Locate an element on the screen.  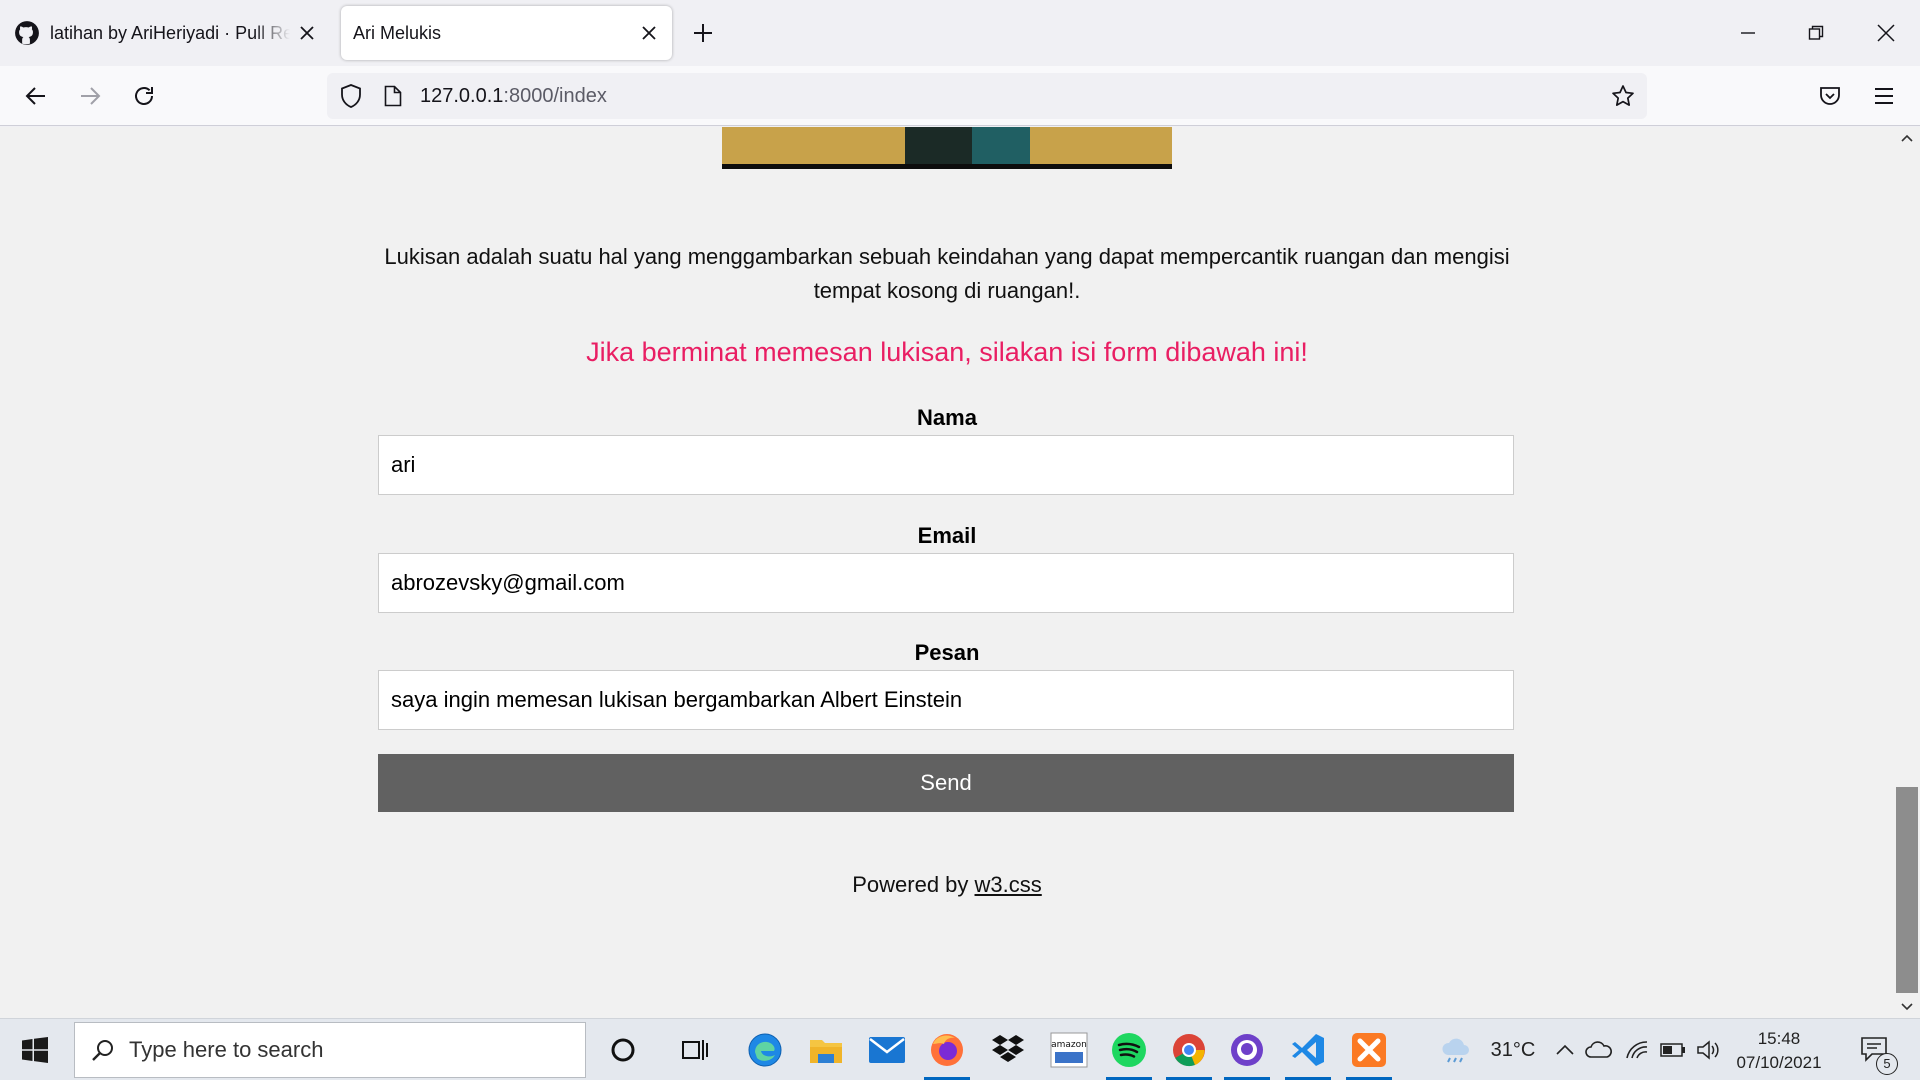
navigation-toolbar: 127.0.0.1:8000/index is located at coordinates (960, 96).